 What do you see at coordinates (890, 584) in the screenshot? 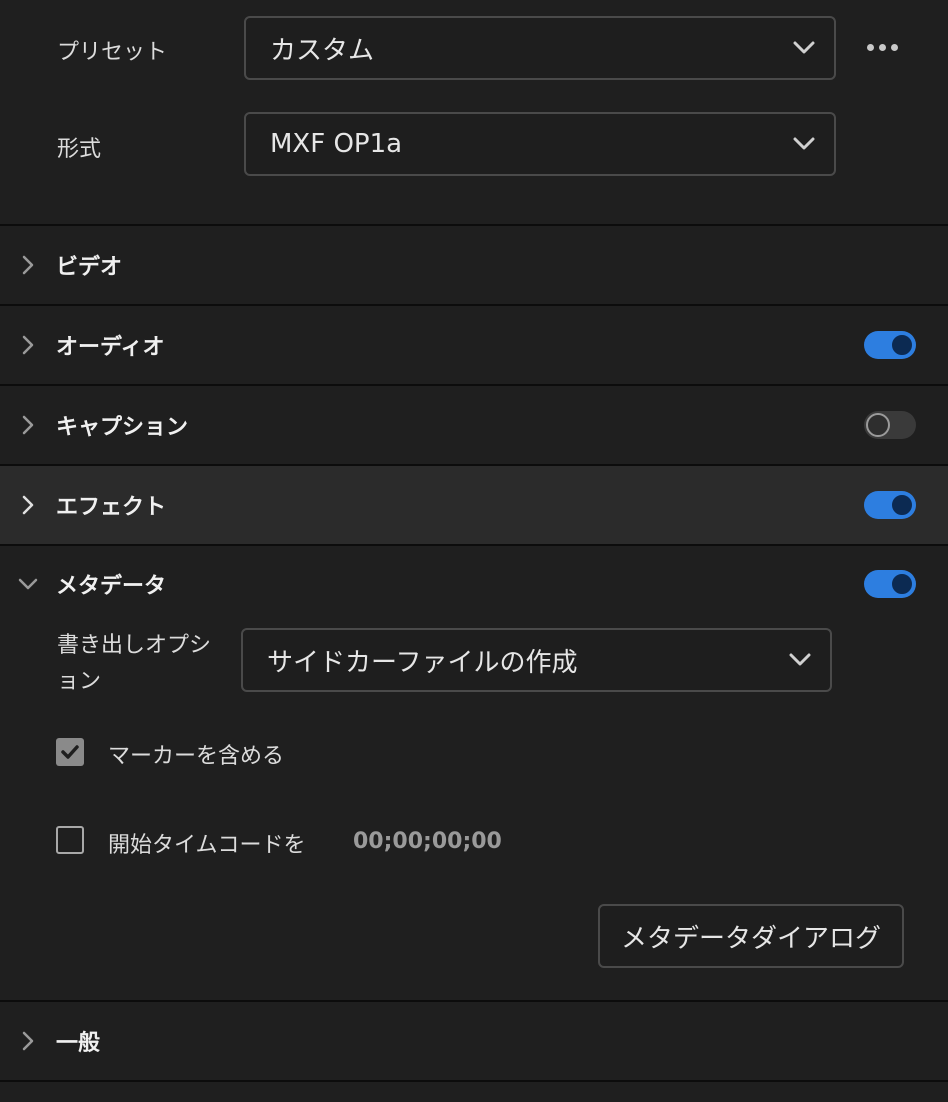
I see `metadata-toggle` at bounding box center [890, 584].